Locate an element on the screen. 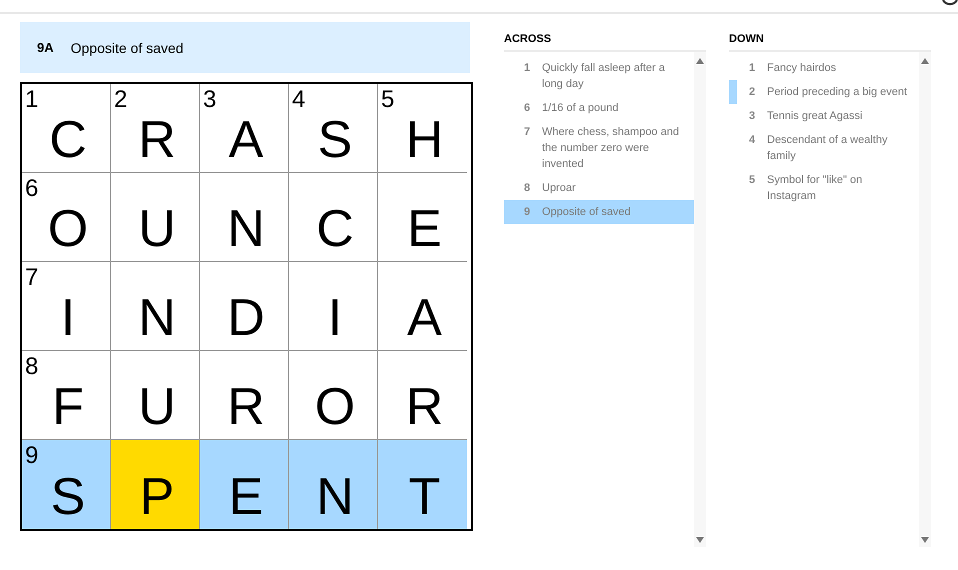 Image resolution: width=958 pixels, height=570 pixels. grid-cell: C is located at coordinates (333, 217).